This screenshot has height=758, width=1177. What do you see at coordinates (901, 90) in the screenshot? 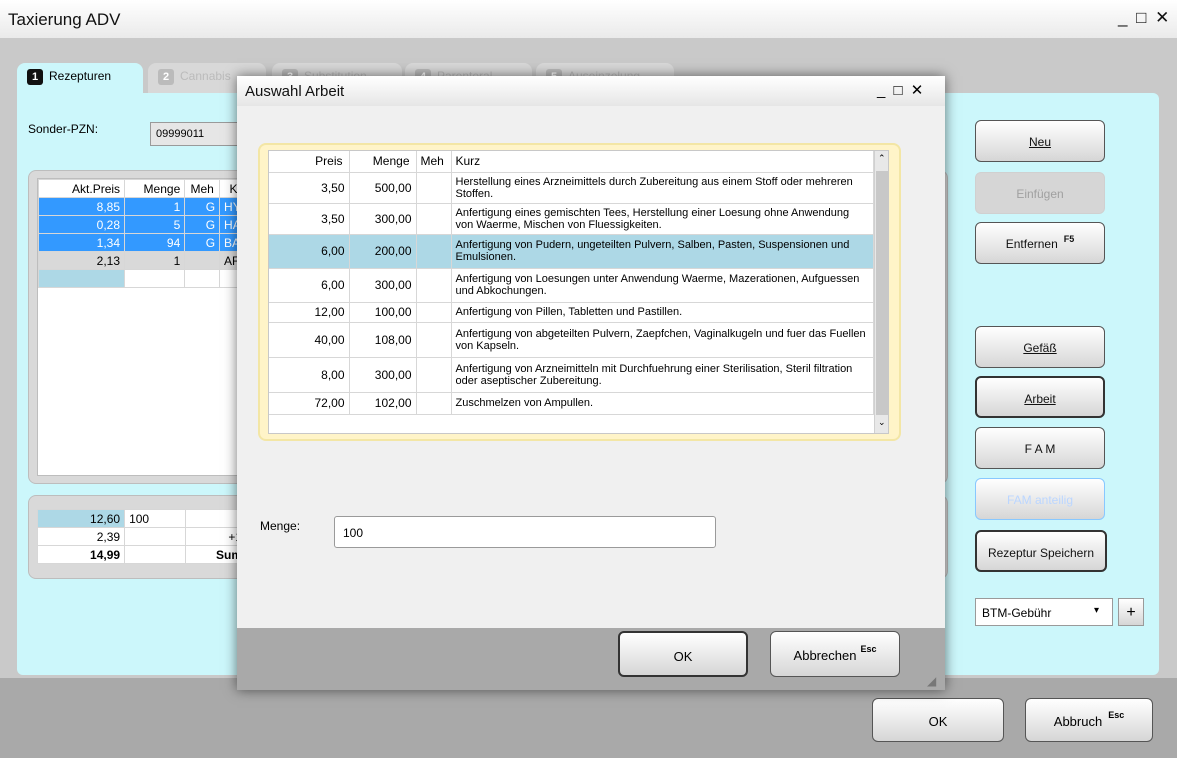
I see `dialog-window-controls: _ □ ✕` at bounding box center [901, 90].